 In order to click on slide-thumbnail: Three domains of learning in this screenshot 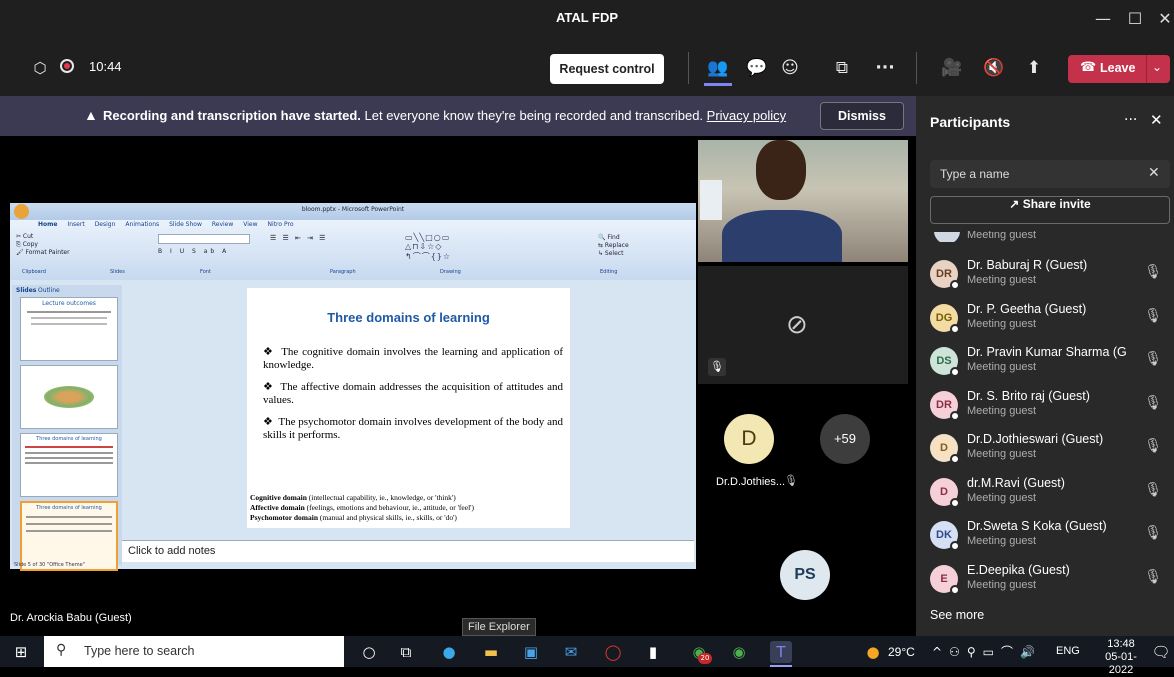, I will do `click(69, 465)`.